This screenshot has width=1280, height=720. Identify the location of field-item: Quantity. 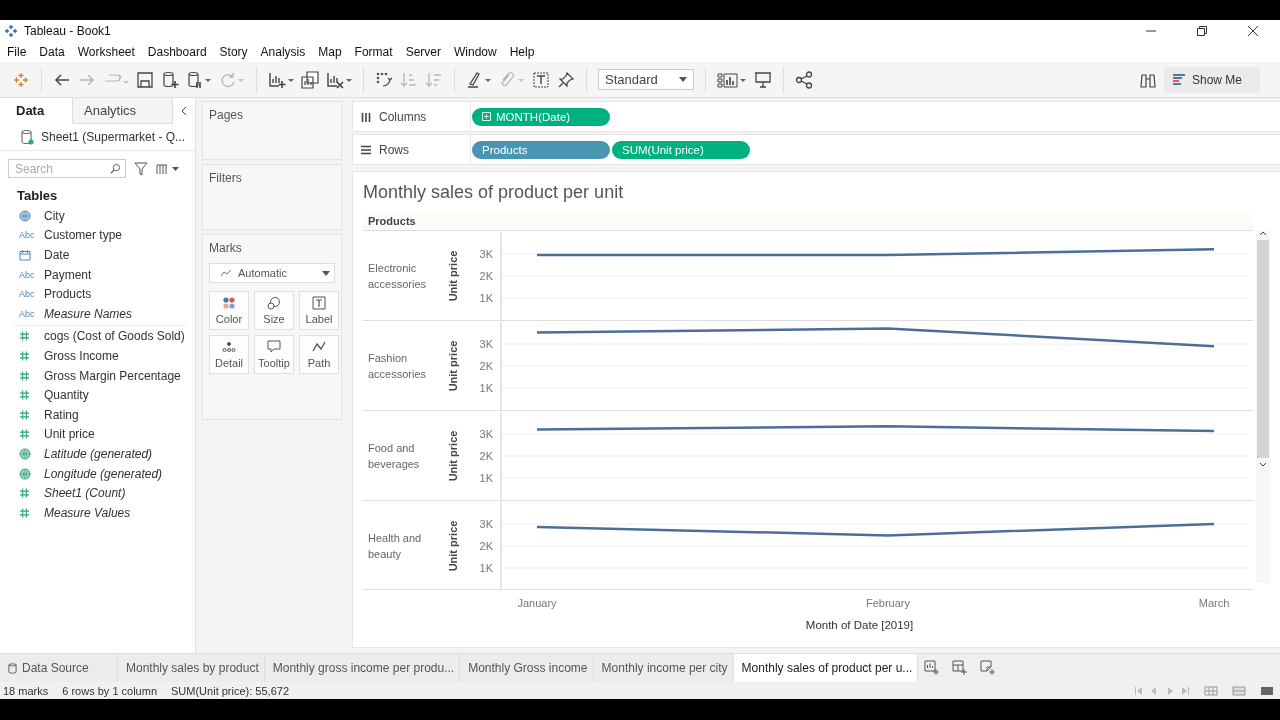
(66, 395).